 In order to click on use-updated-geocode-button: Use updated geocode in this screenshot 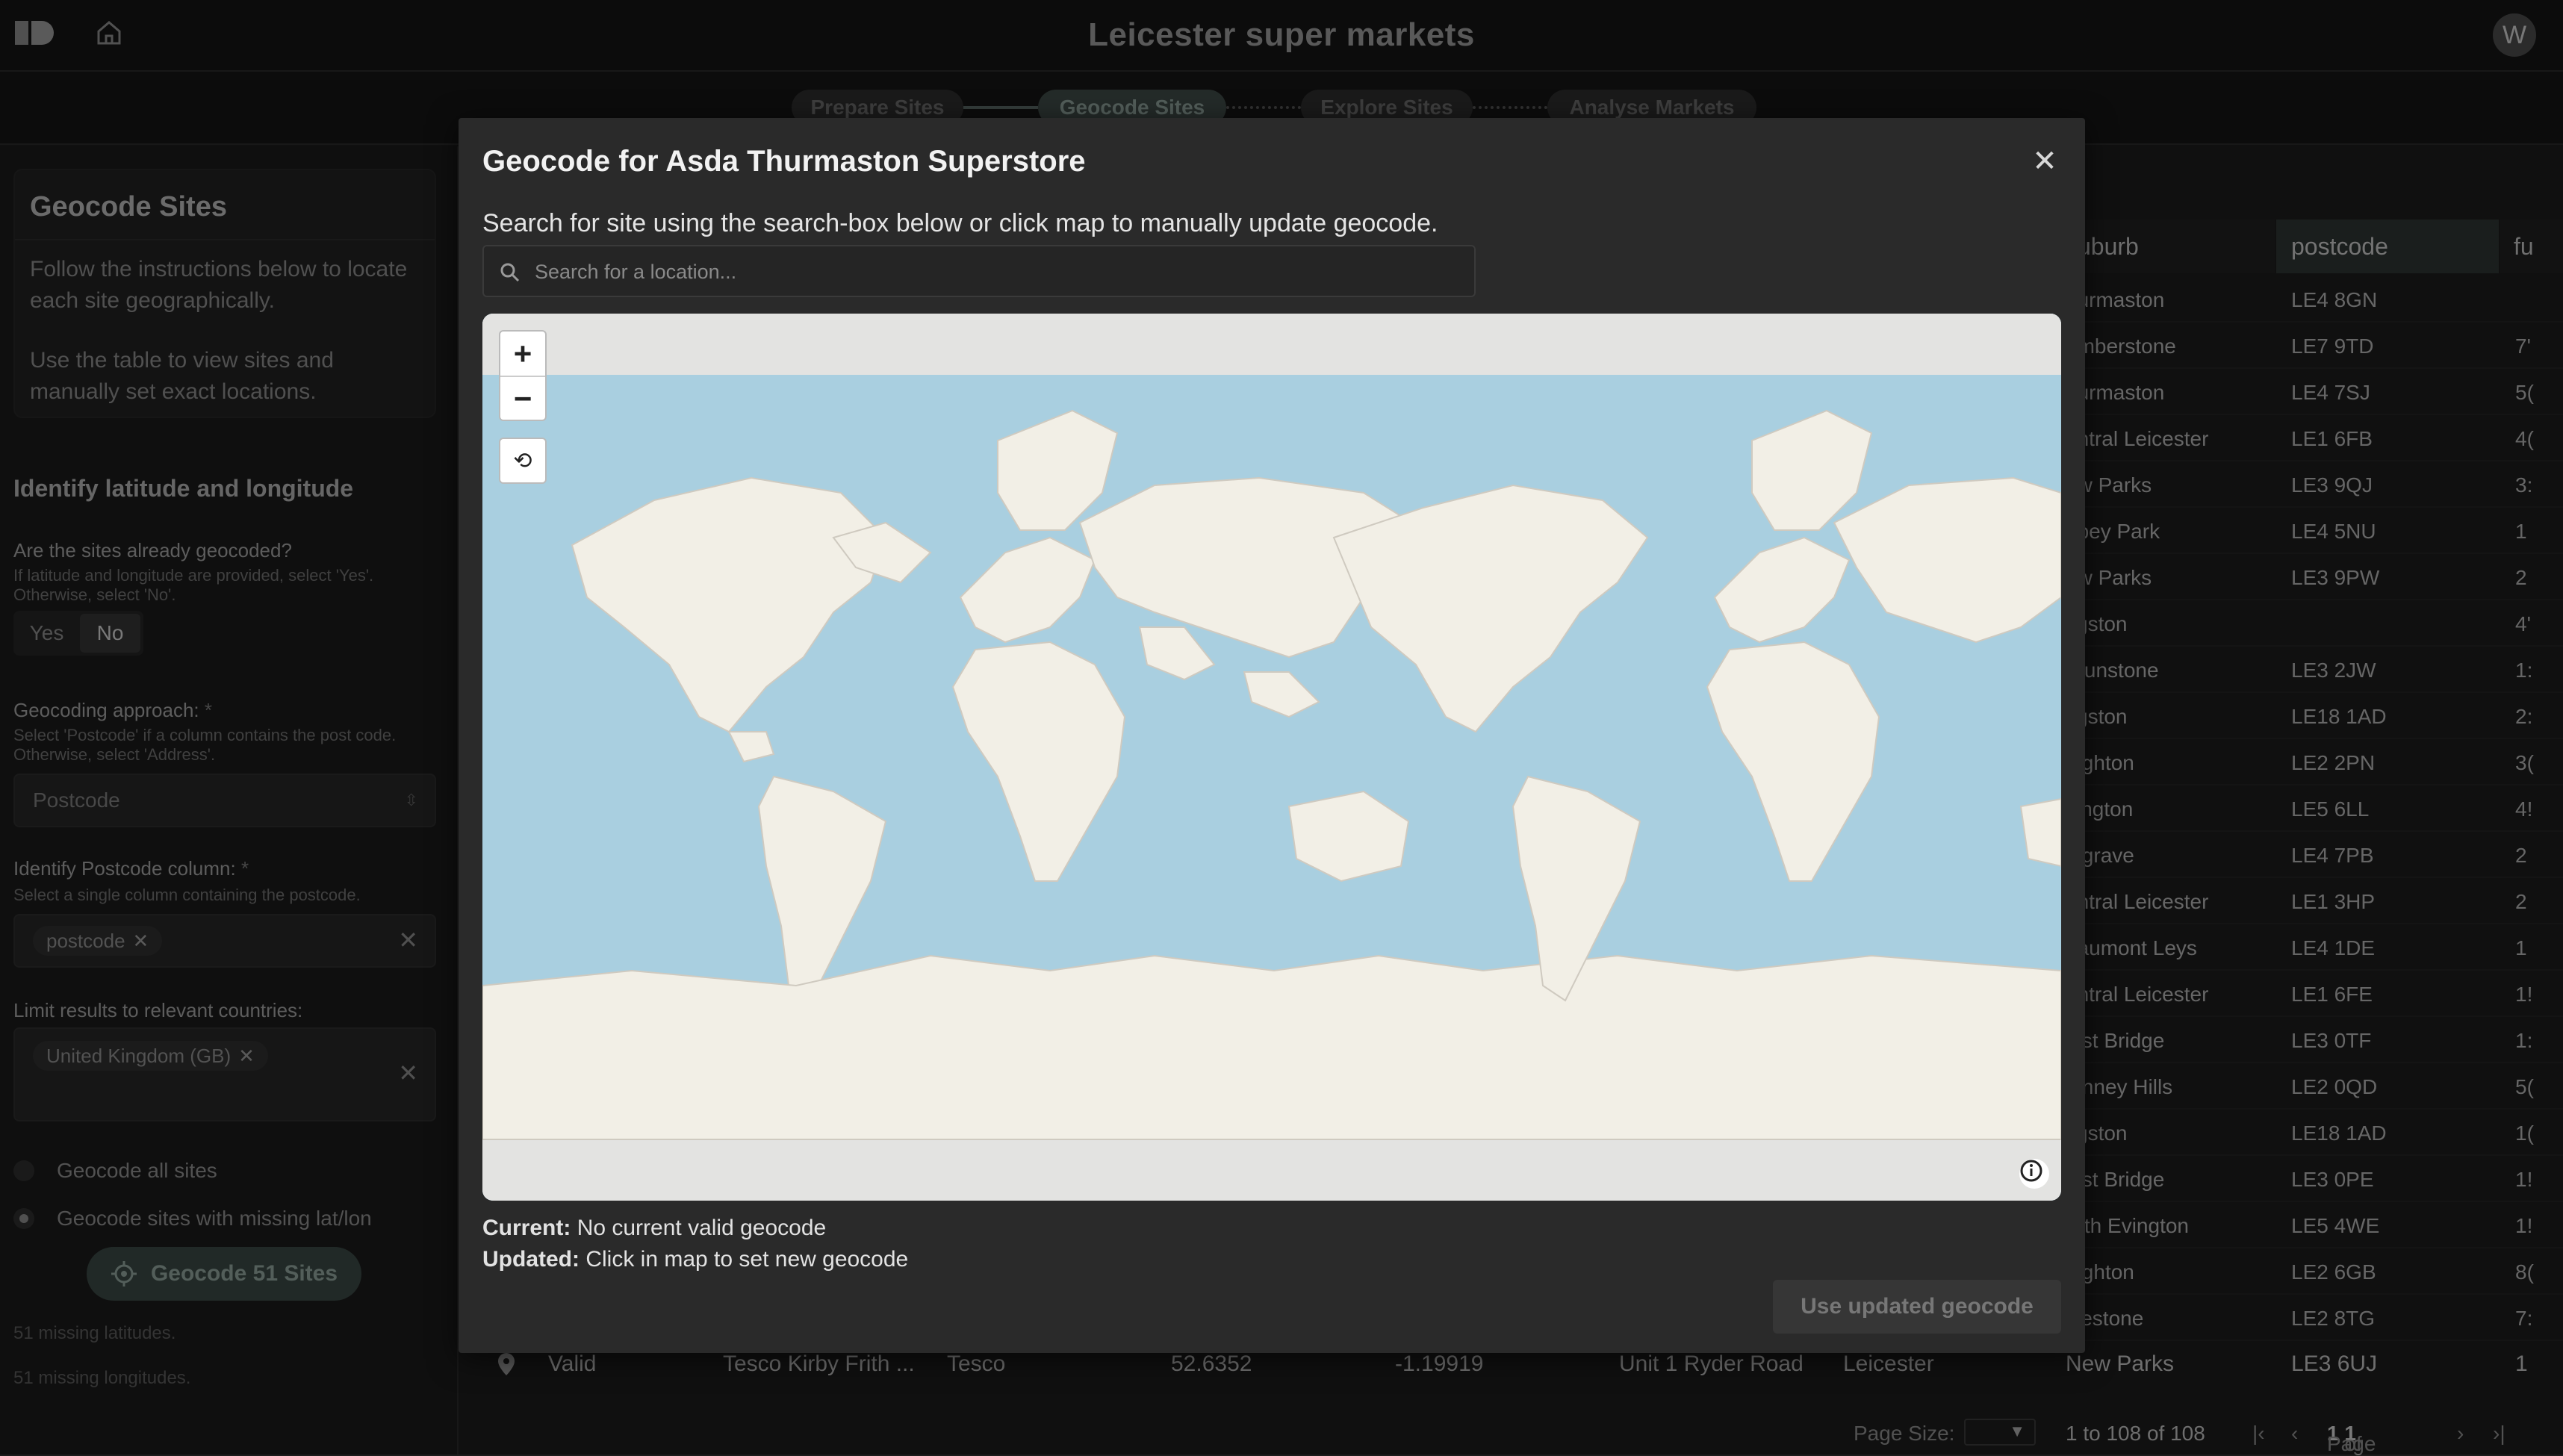, I will do `click(1917, 1307)`.